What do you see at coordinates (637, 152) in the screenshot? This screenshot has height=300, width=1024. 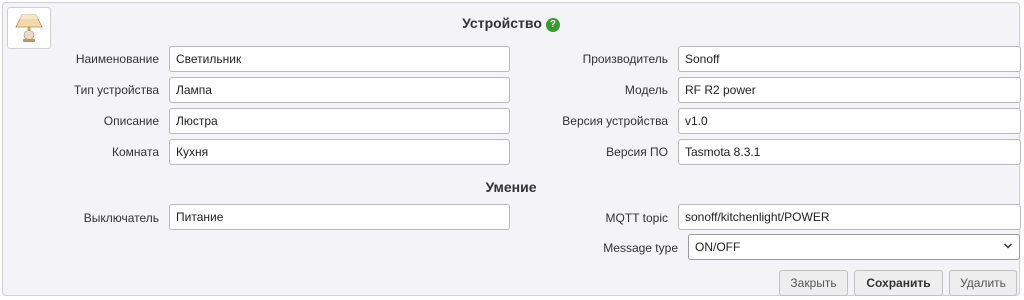 I see `firmware-version-label: Версия ПО` at bounding box center [637, 152].